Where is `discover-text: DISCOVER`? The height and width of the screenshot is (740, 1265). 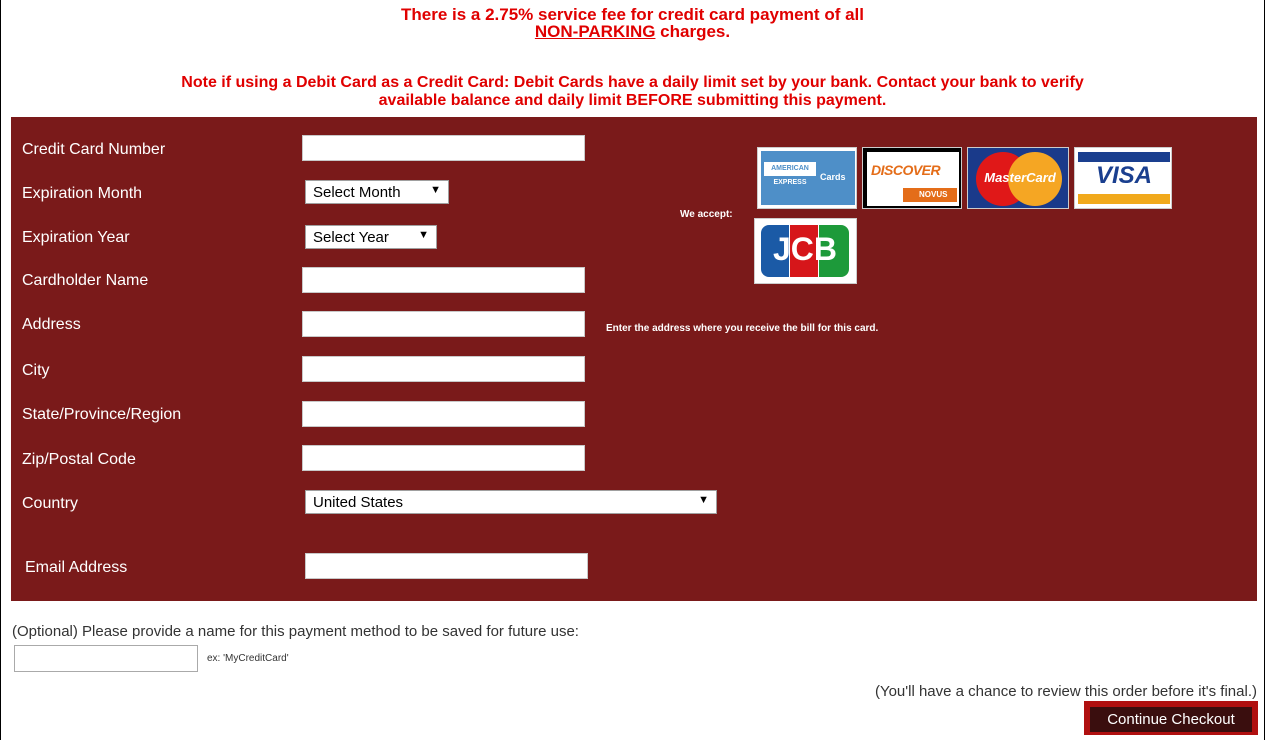 discover-text: DISCOVER is located at coordinates (906, 170).